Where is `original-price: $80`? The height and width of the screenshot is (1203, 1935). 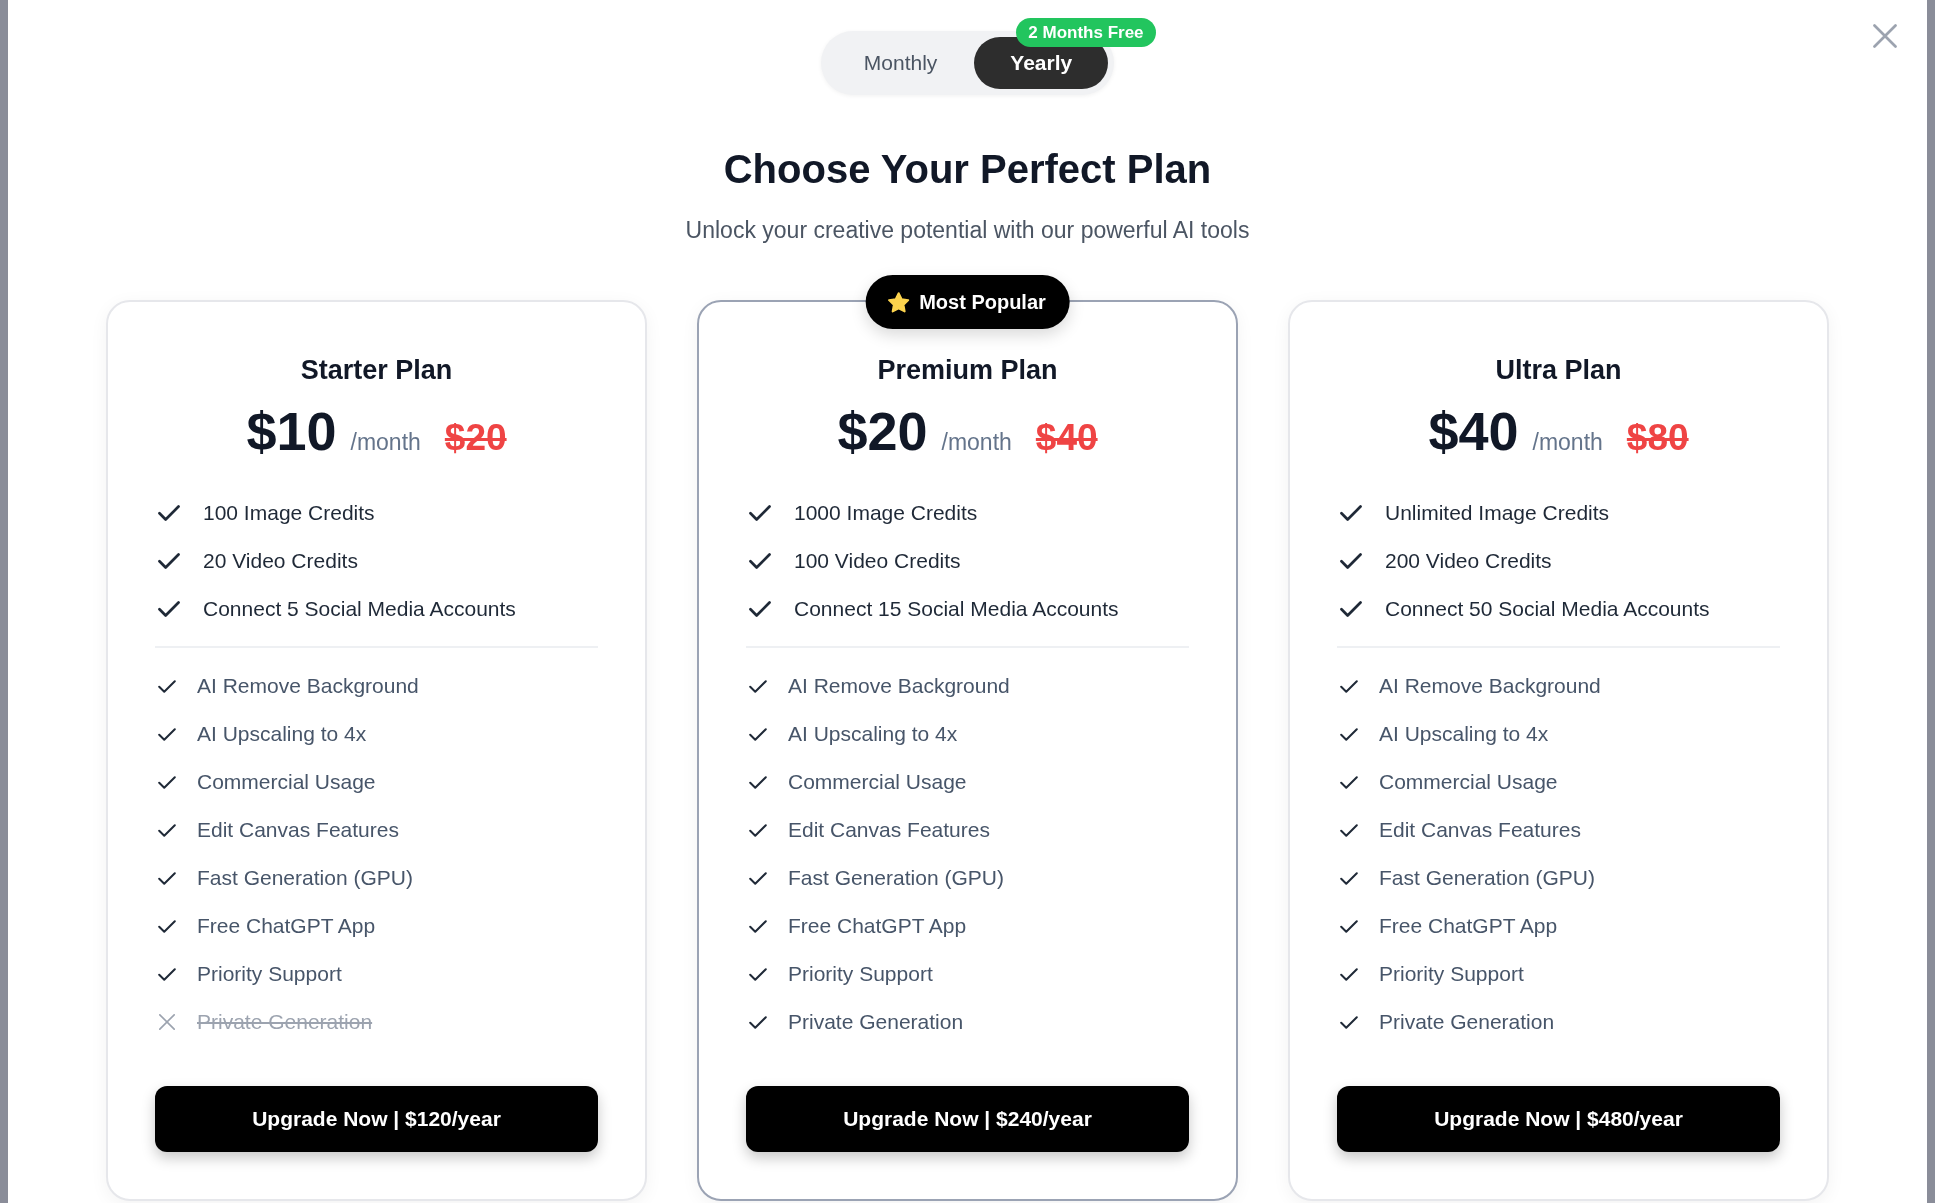 original-price: $80 is located at coordinates (1657, 438).